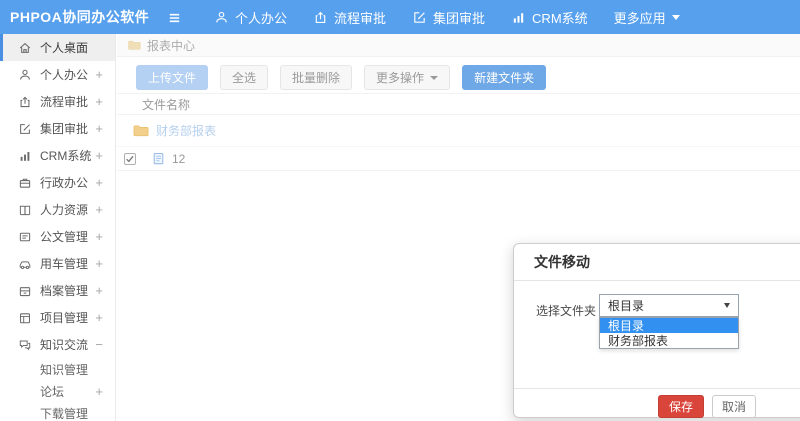 The width and height of the screenshot is (800, 421). I want to click on file-link: 12, so click(178, 159).